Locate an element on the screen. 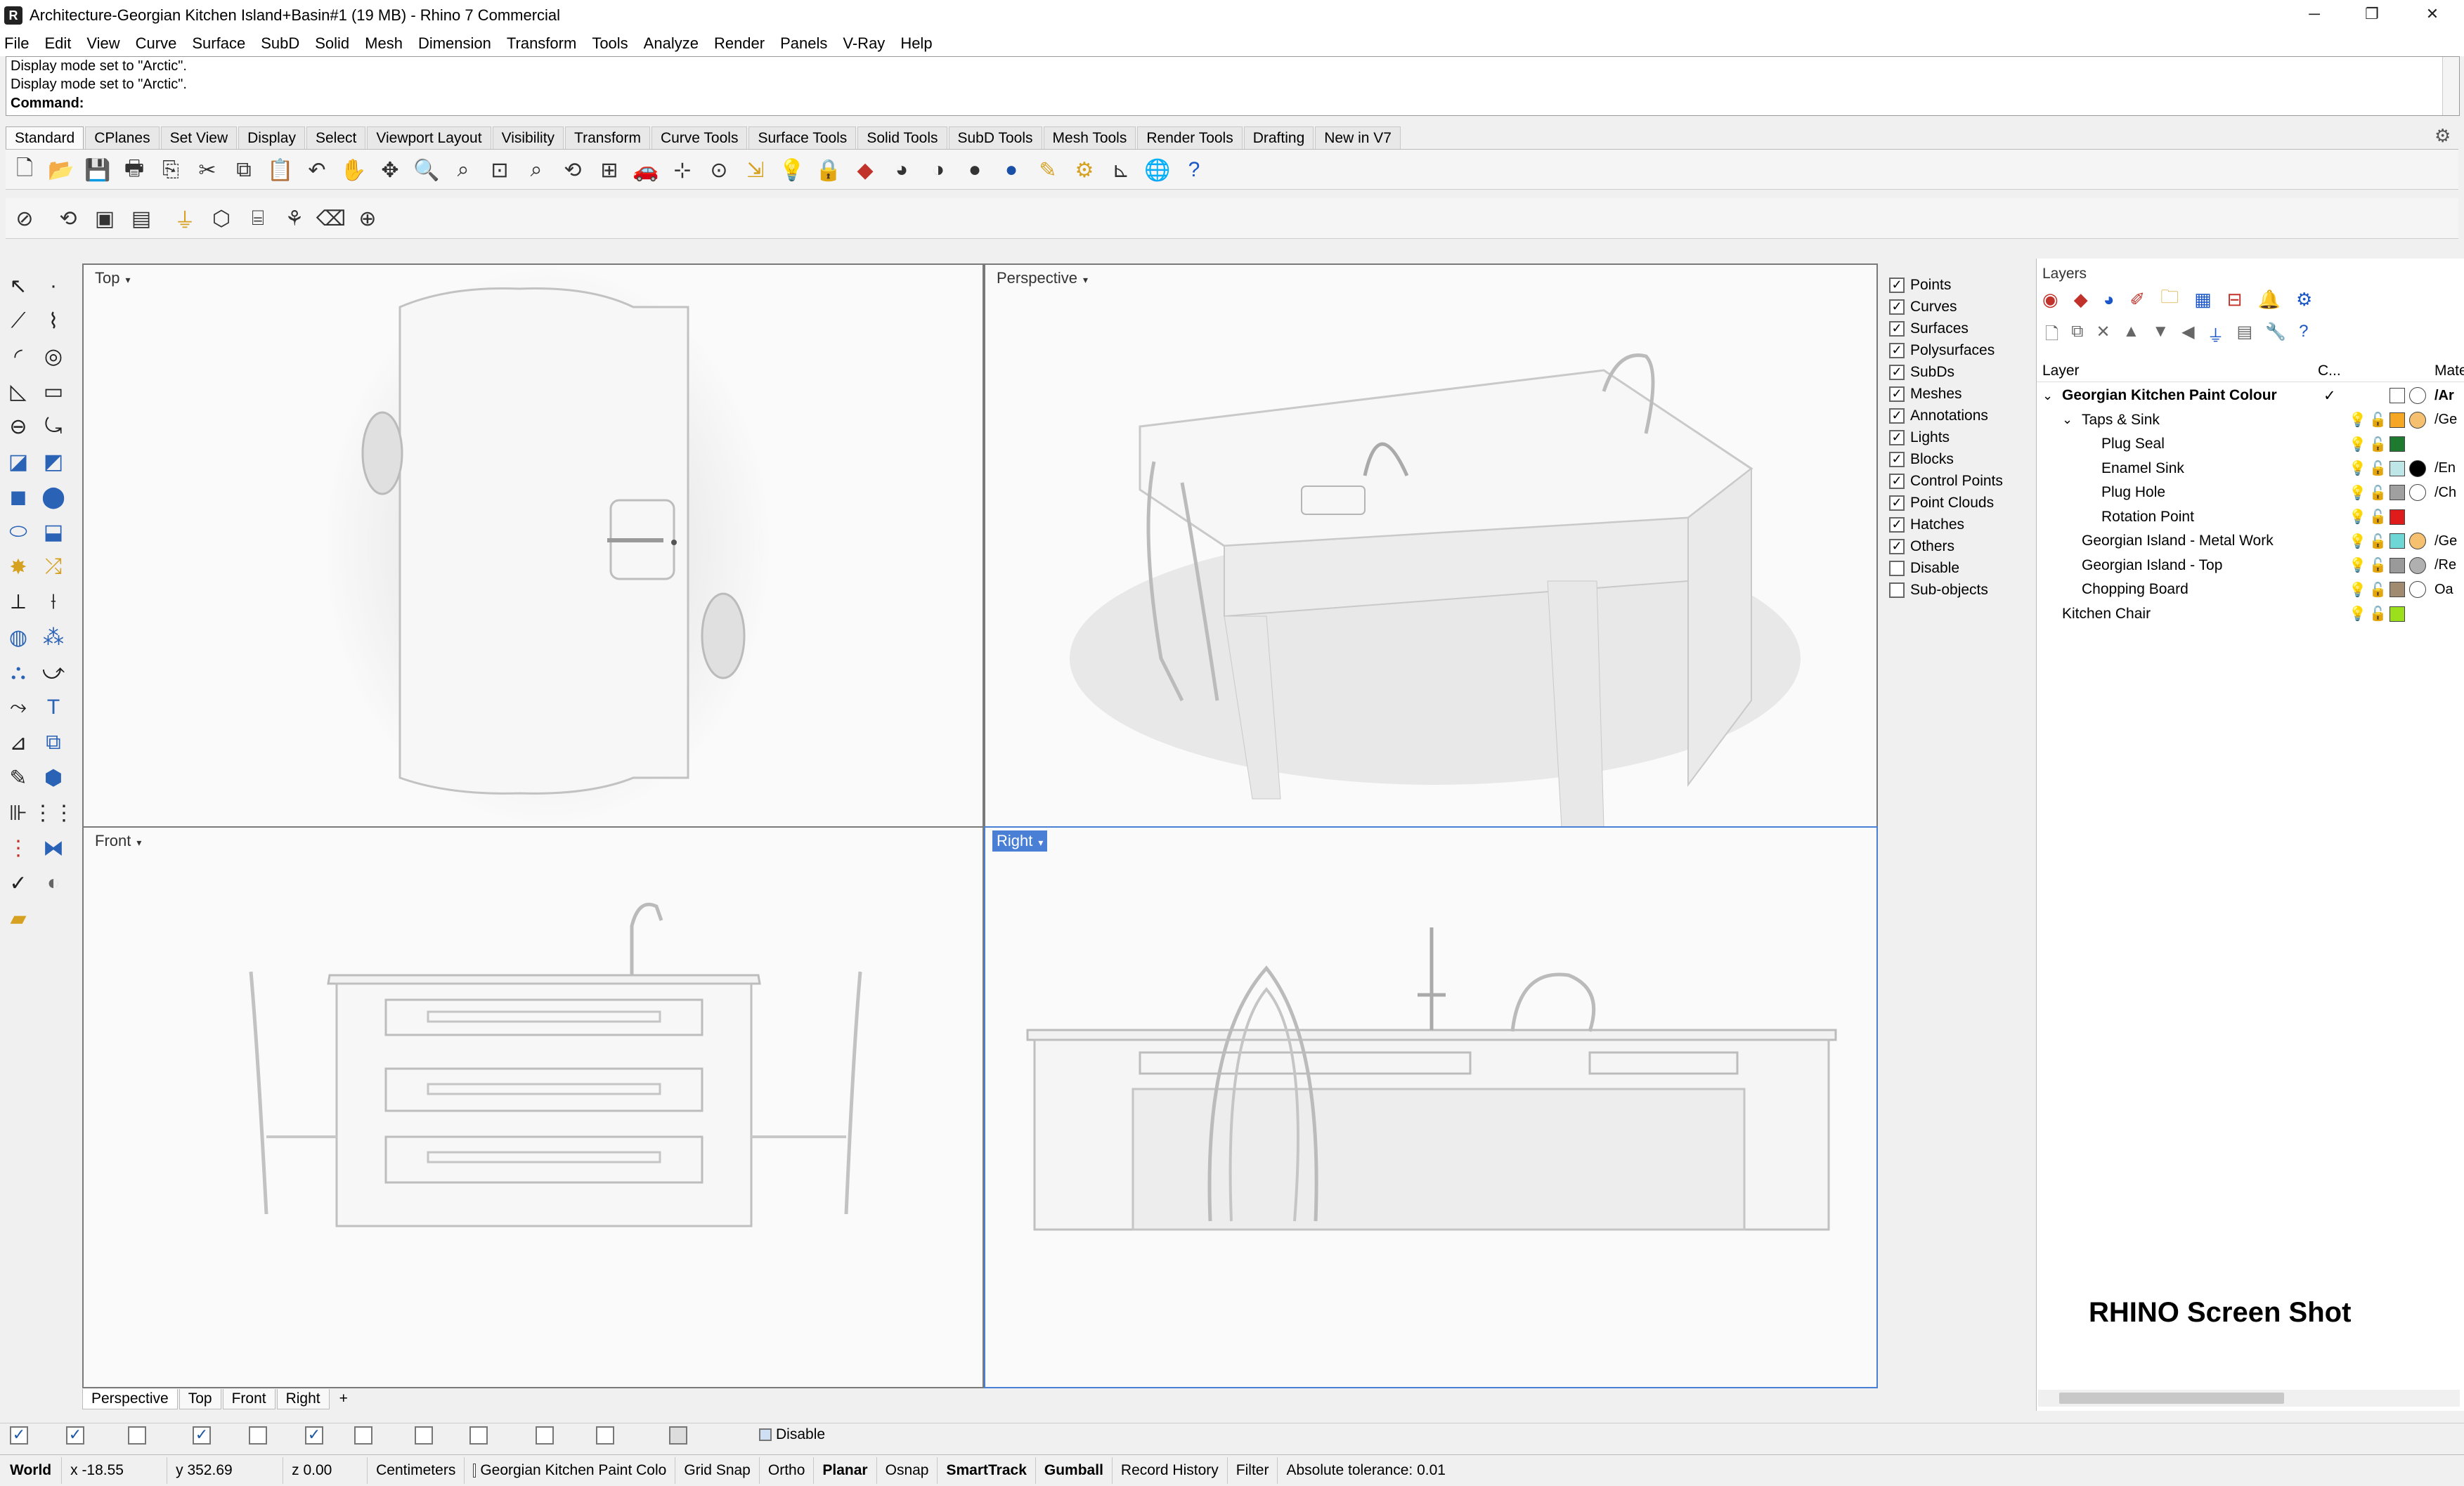 The image size is (2464, 1486). gumball-toggle: Gumball is located at coordinates (1075, 1470).